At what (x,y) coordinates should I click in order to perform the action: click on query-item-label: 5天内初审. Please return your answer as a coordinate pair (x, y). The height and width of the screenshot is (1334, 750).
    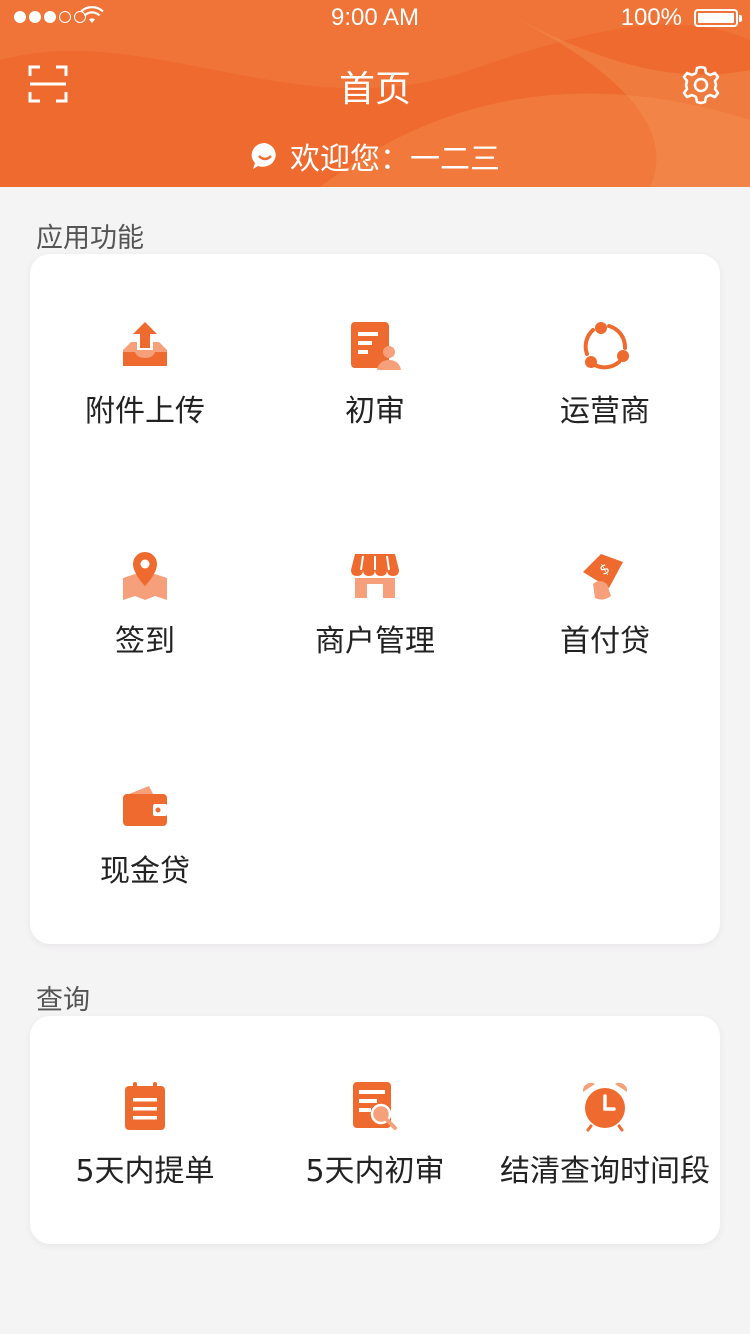
    Looking at the image, I should click on (375, 1171).